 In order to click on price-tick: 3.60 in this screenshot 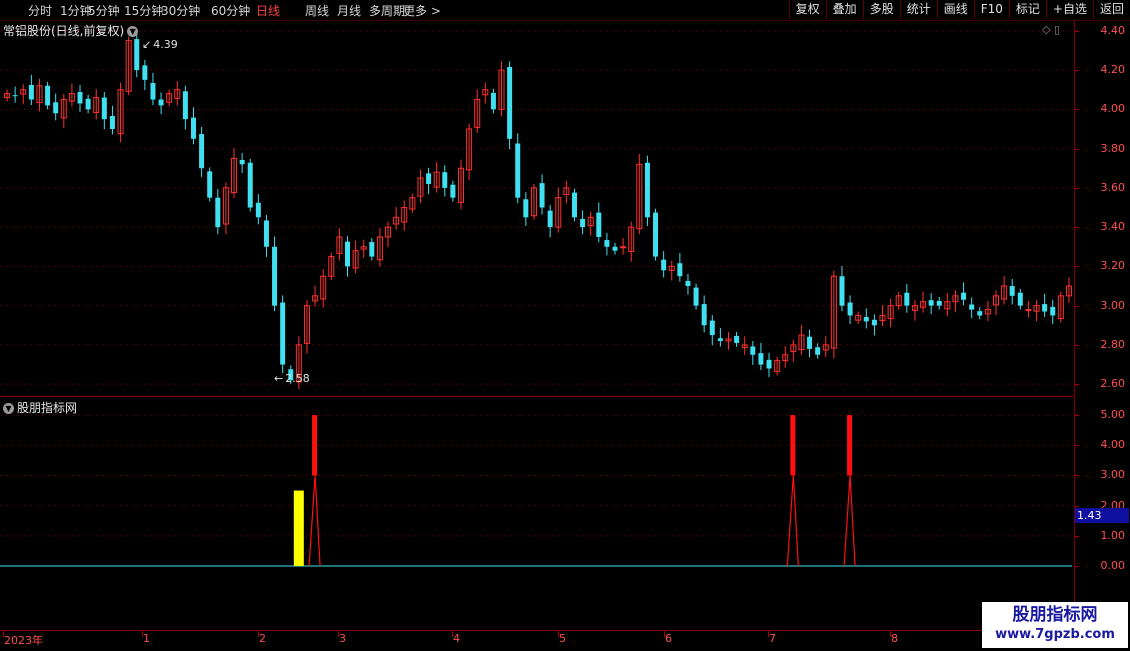, I will do `click(1113, 187)`.